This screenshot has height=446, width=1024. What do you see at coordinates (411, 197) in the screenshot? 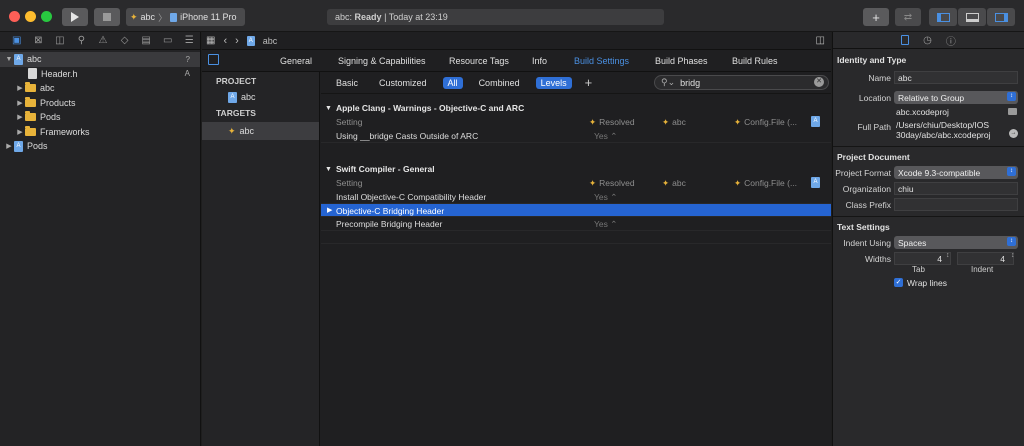
I see `setting-name: Install Objective-C Compatibility Header` at bounding box center [411, 197].